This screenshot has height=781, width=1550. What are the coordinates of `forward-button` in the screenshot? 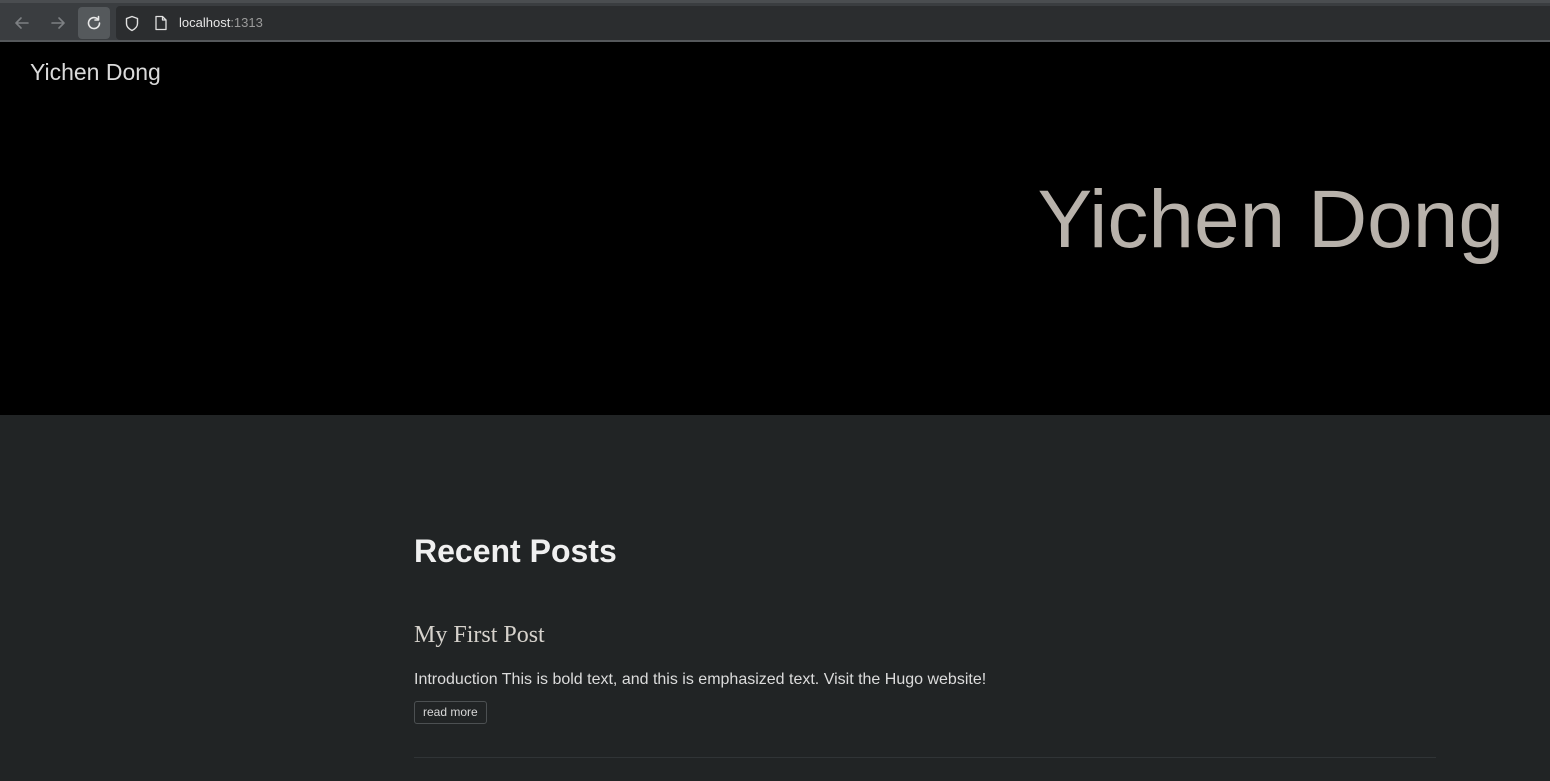 It's located at (58, 23).